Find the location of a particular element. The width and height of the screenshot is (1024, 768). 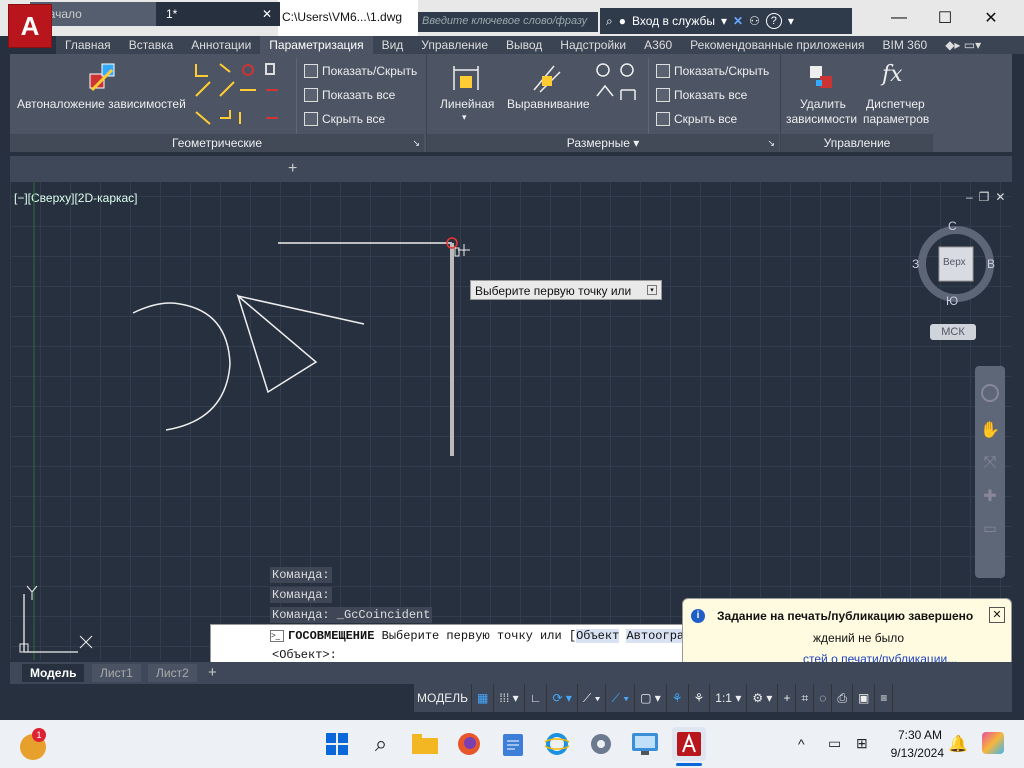

tab-addins: Надстройки is located at coordinates (593, 45).